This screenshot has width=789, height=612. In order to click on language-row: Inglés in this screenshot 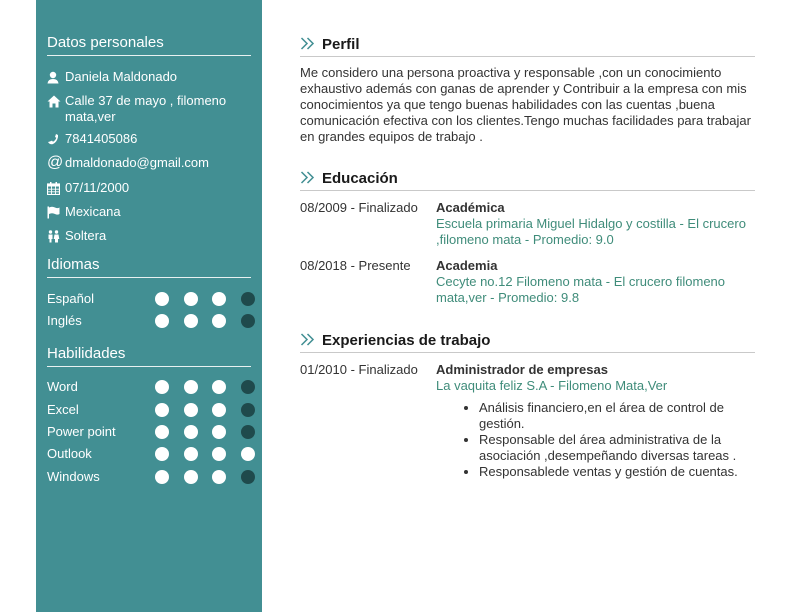, I will do `click(152, 321)`.